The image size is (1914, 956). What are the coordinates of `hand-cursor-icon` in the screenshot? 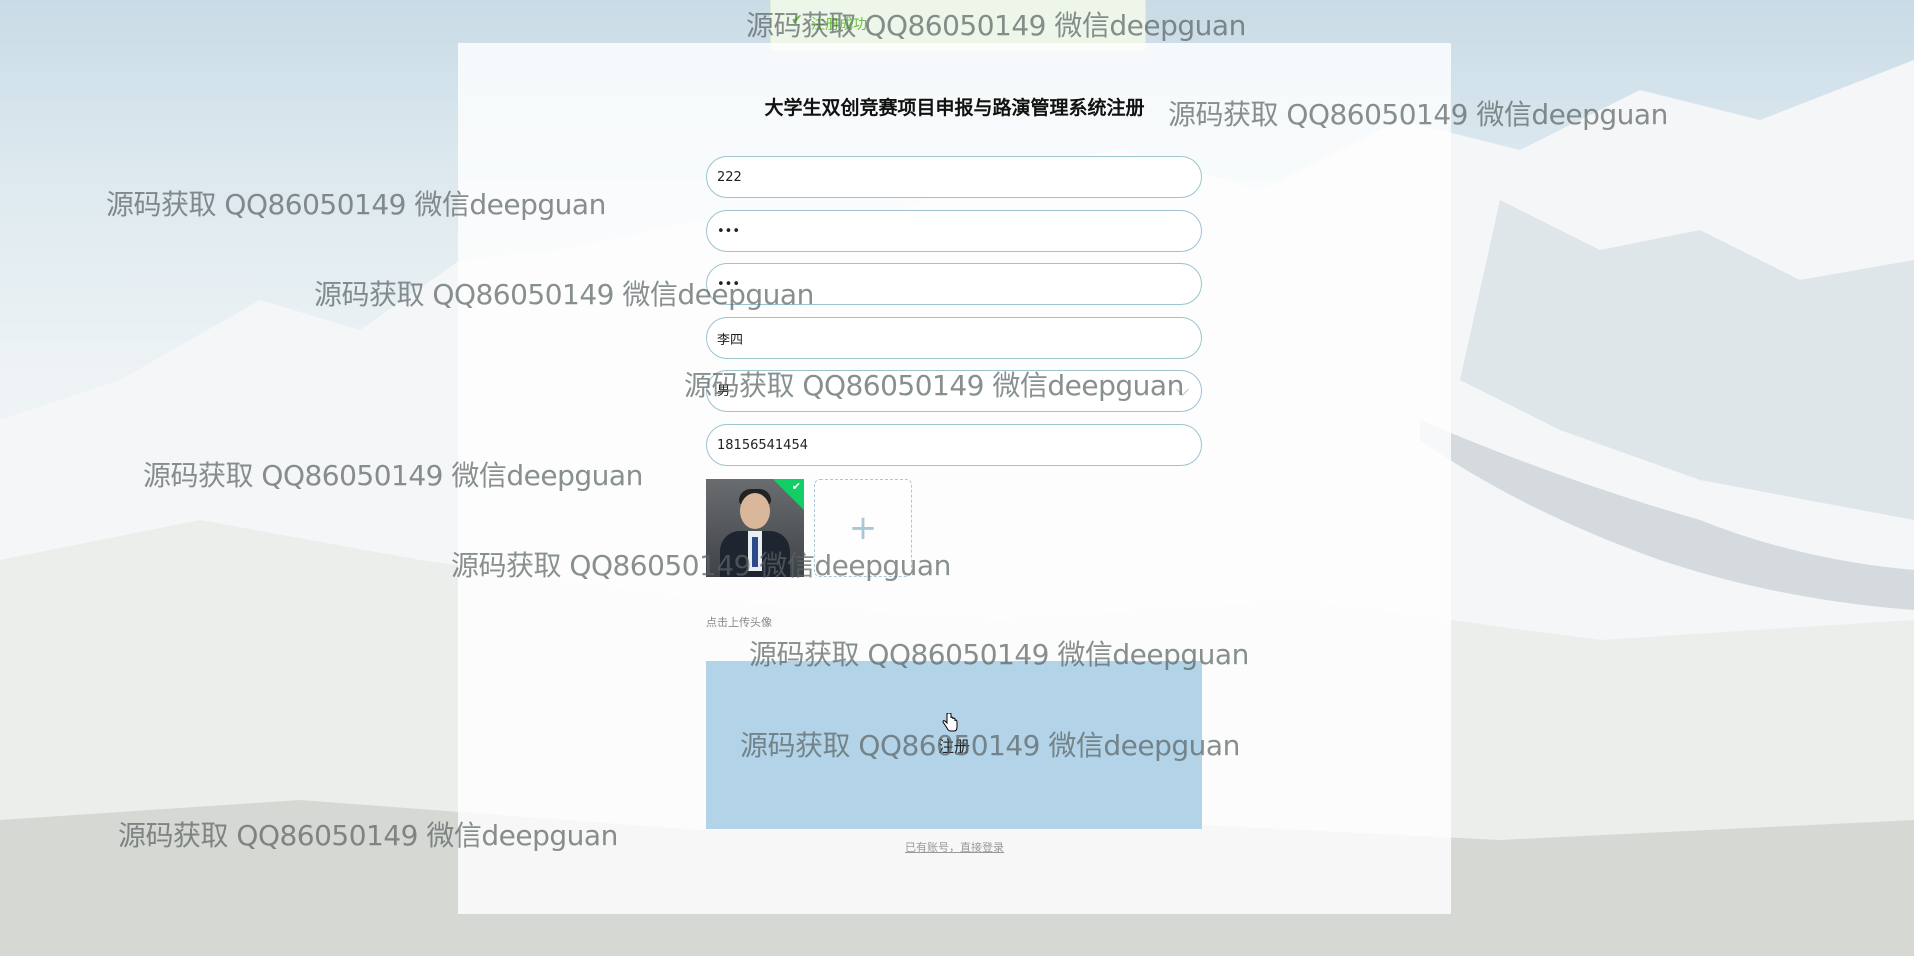 It's located at (950, 722).